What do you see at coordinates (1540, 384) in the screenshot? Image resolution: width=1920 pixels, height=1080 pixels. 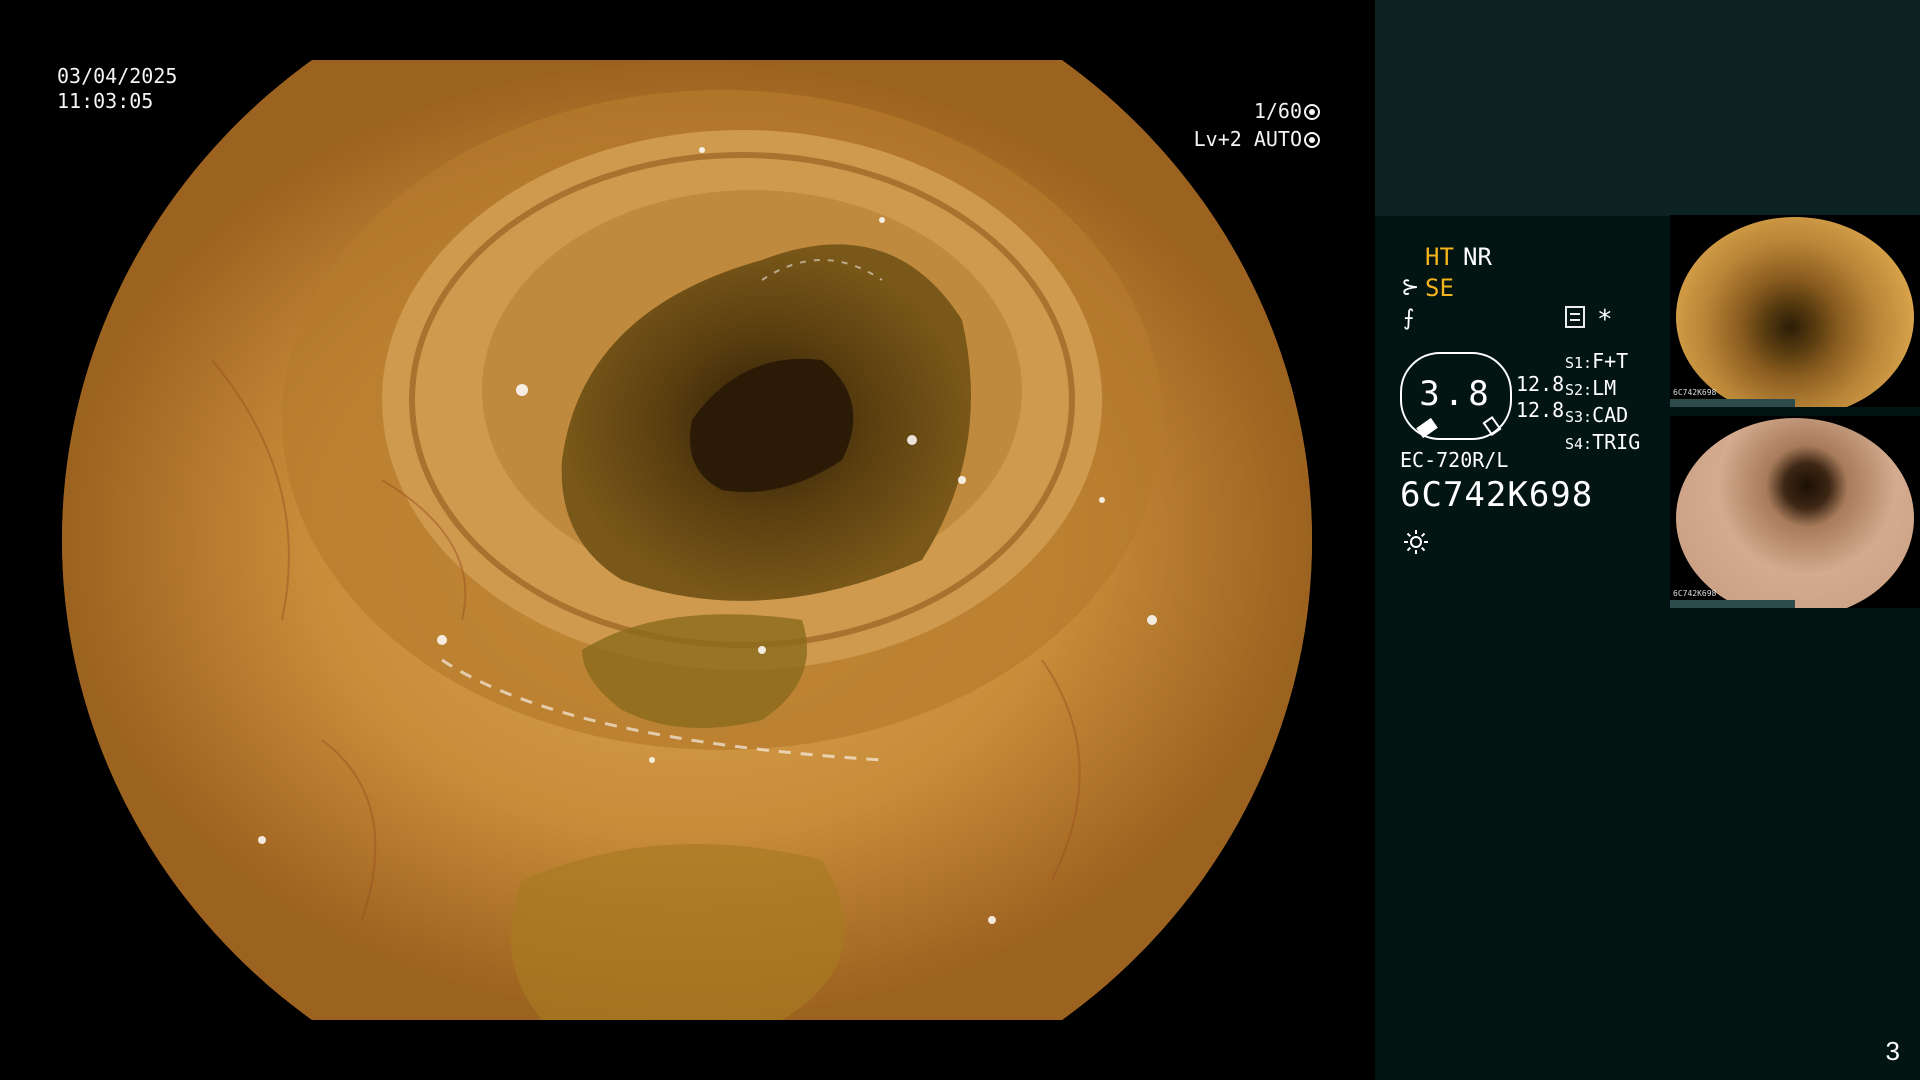 I see `gauge-number-1: 12.8` at bounding box center [1540, 384].